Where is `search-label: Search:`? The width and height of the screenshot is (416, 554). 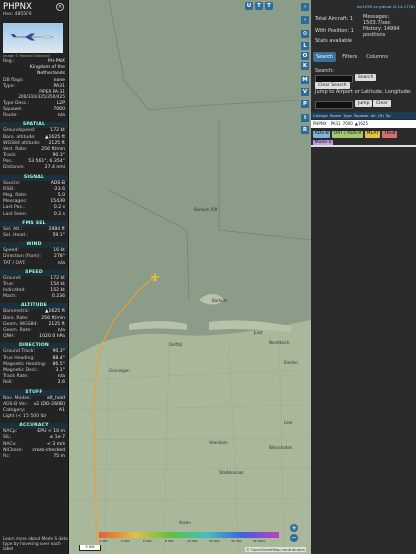
search-label: Search: is located at coordinates (324, 71).